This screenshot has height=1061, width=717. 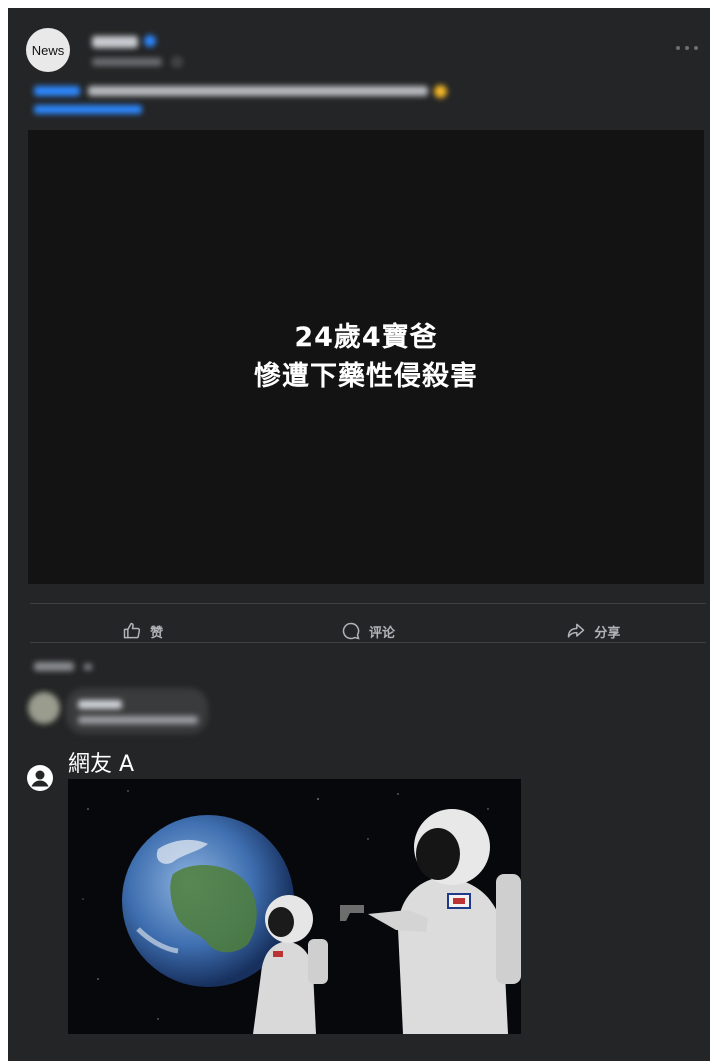 What do you see at coordinates (44, 708) in the screenshot?
I see `commenter-avatar-blurred` at bounding box center [44, 708].